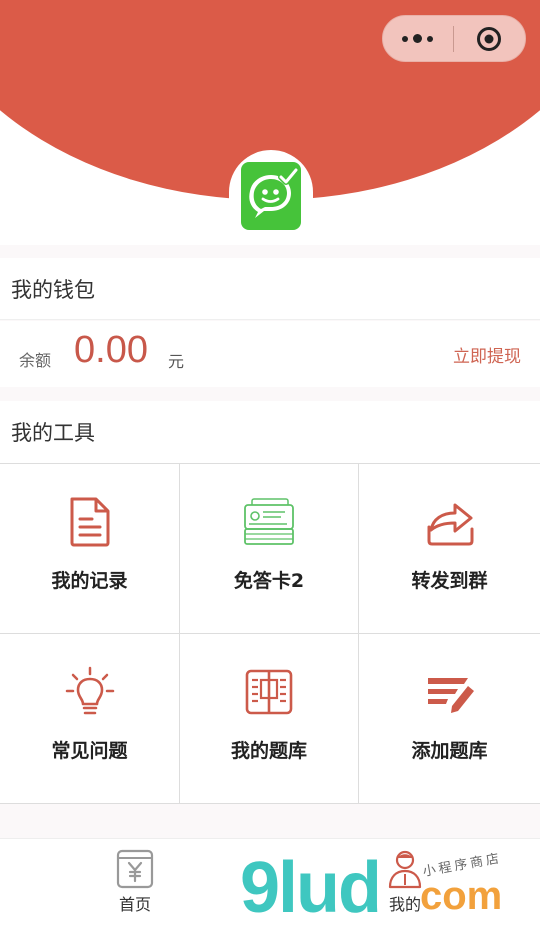 The width and height of the screenshot is (540, 925). Describe the element at coordinates (449, 751) in the screenshot. I see `tool-label: 添加题库` at that location.